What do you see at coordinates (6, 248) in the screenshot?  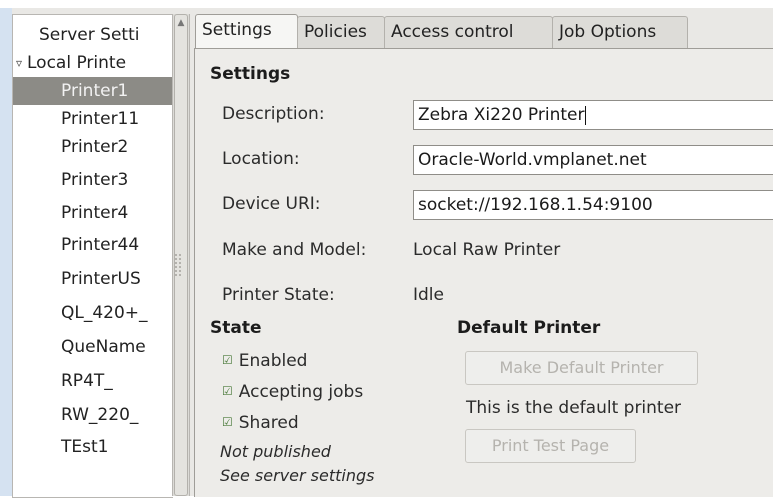 I see `window-left-edge` at bounding box center [6, 248].